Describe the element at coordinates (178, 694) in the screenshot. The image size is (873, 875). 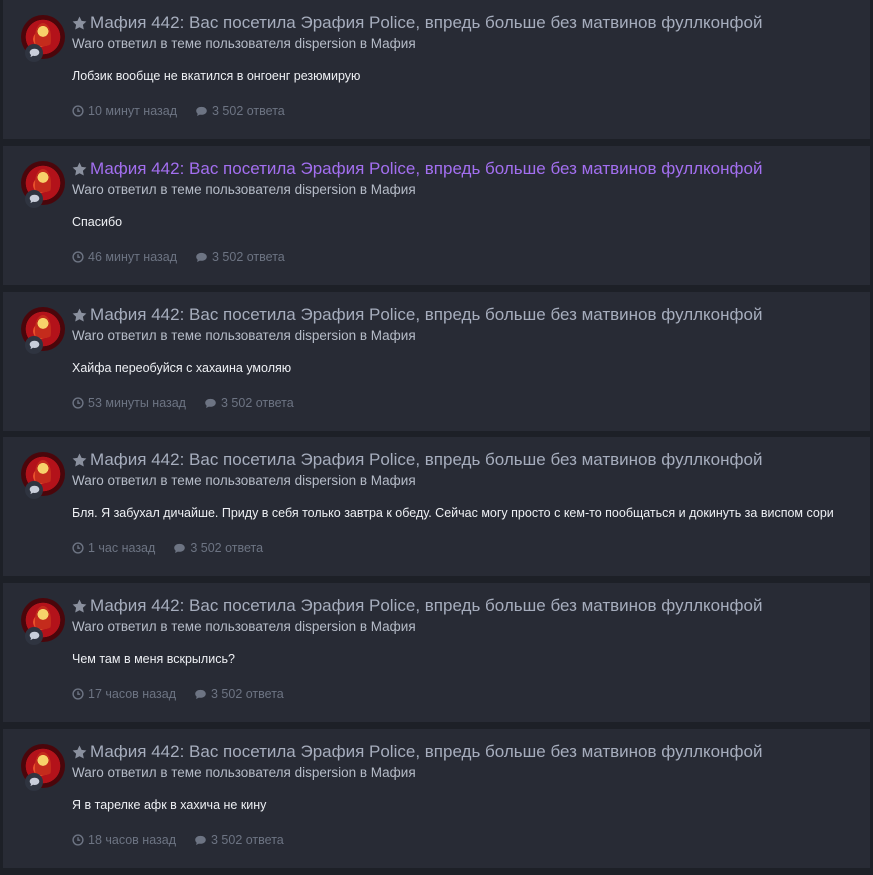
I see `activity-meta: 17 часов назад 3 502 ответа` at that location.